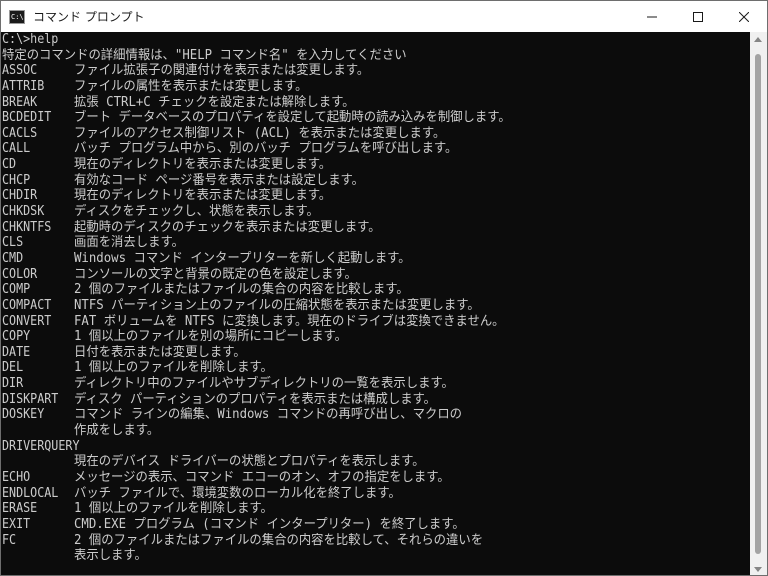 Image resolution: width=768 pixels, height=576 pixels. I want to click on close-icon, so click(744, 16).